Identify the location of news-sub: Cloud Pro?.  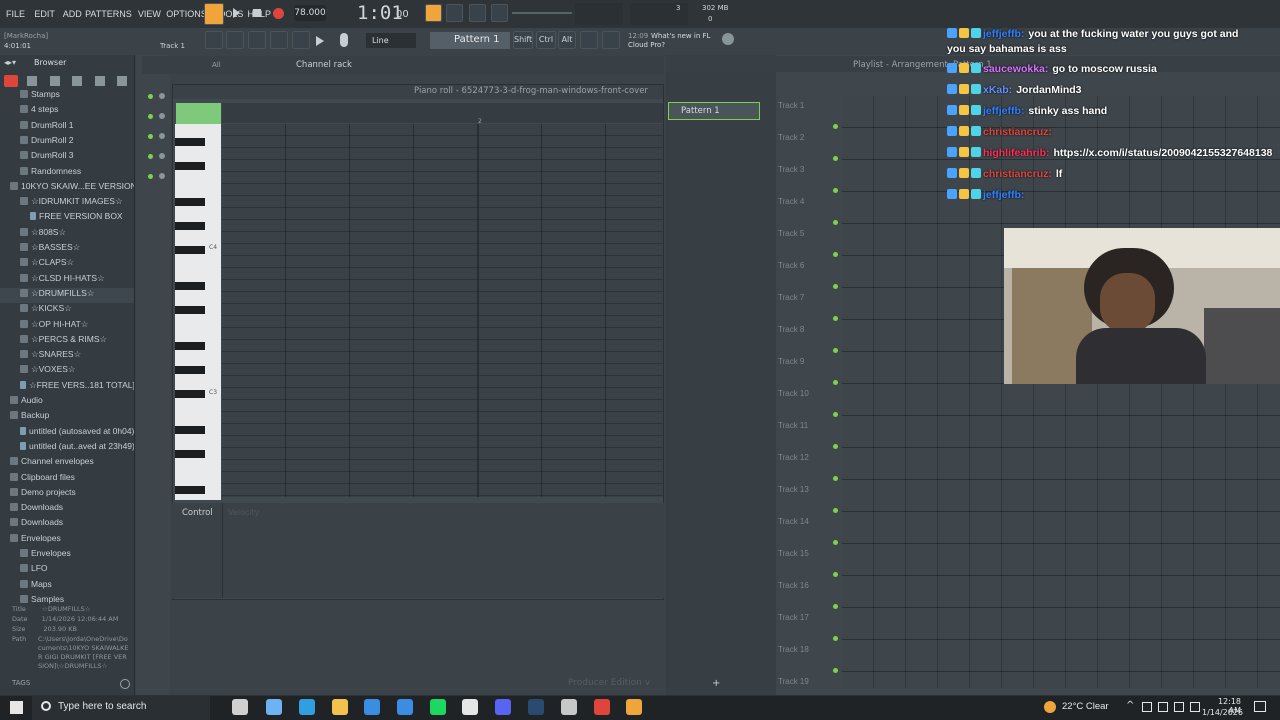
(646, 45).